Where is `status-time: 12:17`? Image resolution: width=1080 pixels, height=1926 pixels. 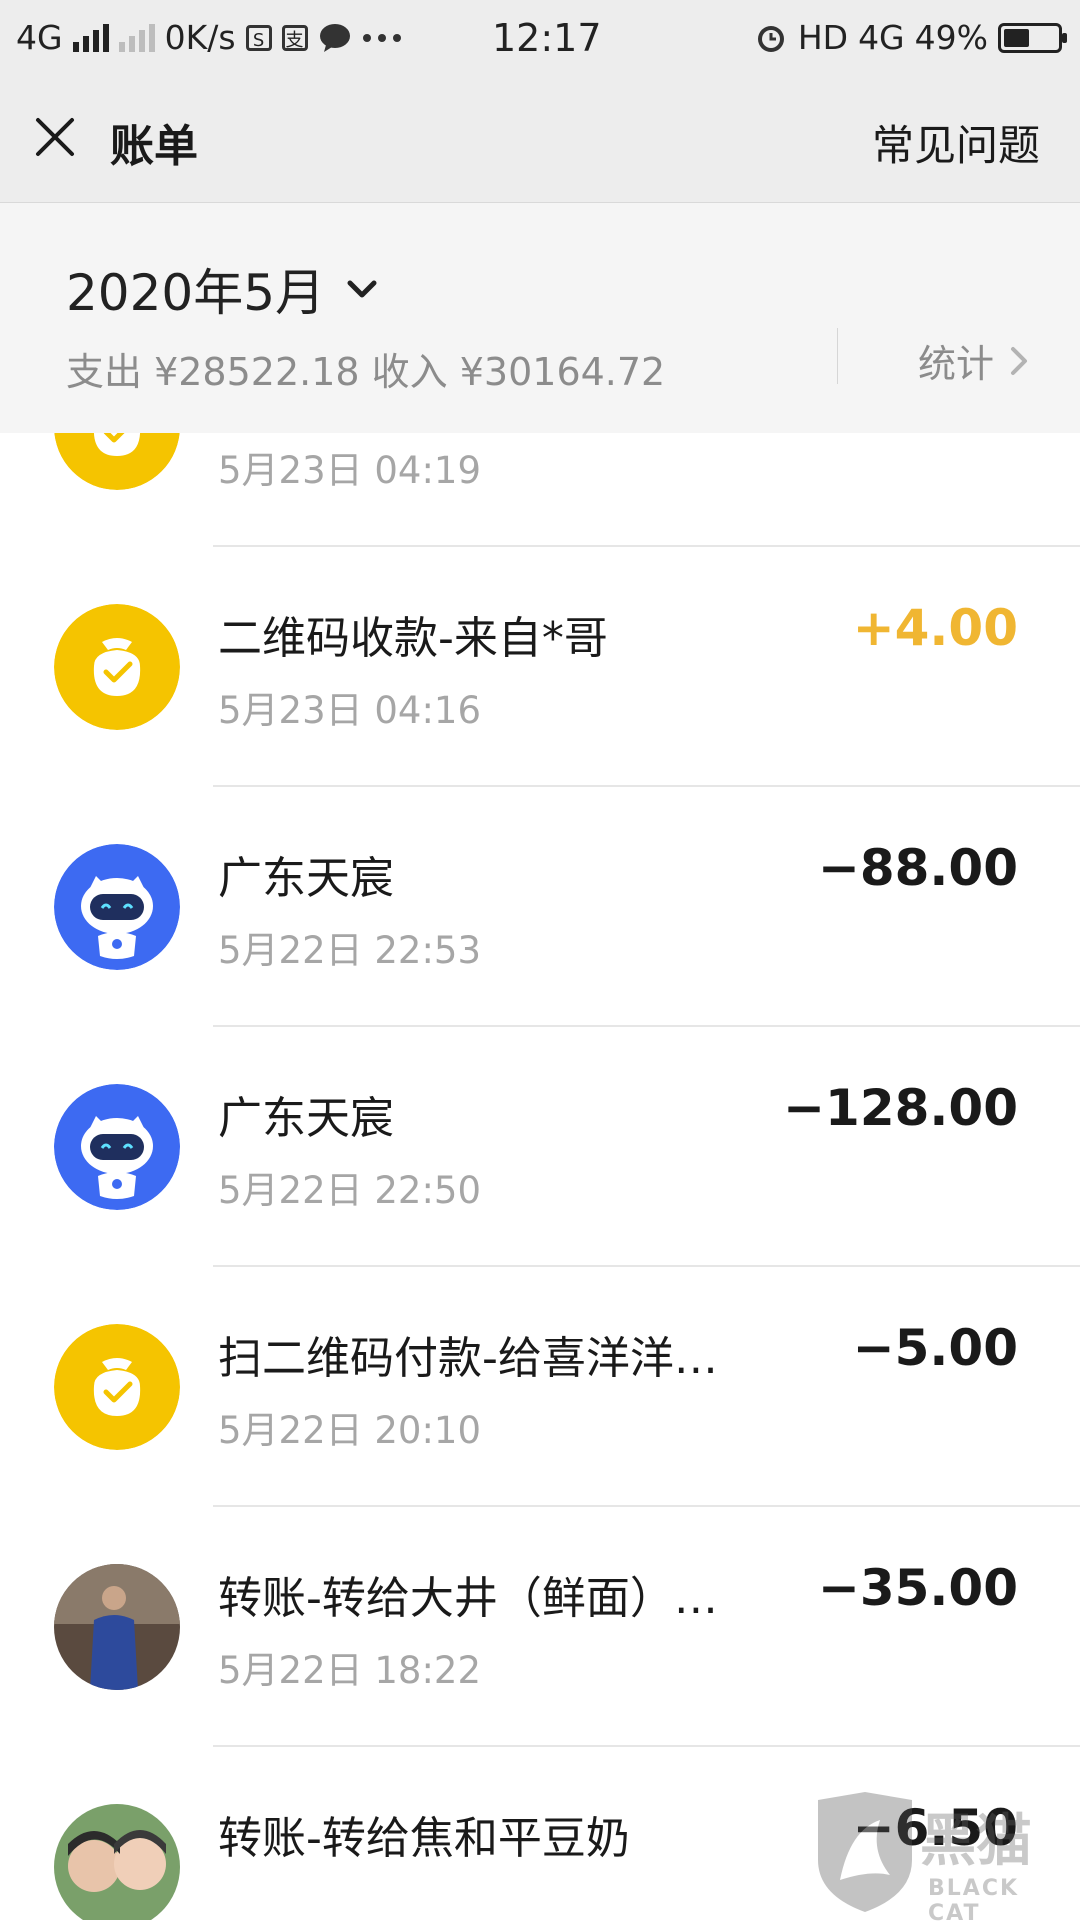 status-time: 12:17 is located at coordinates (547, 38).